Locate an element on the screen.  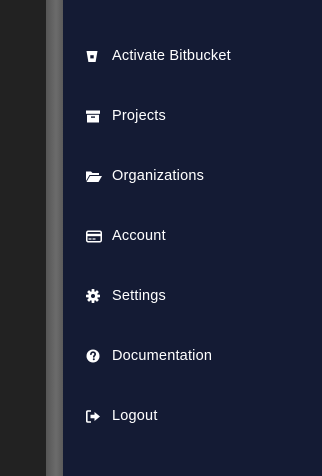
menu-item-label: Activate Bitbucket is located at coordinates (171, 56).